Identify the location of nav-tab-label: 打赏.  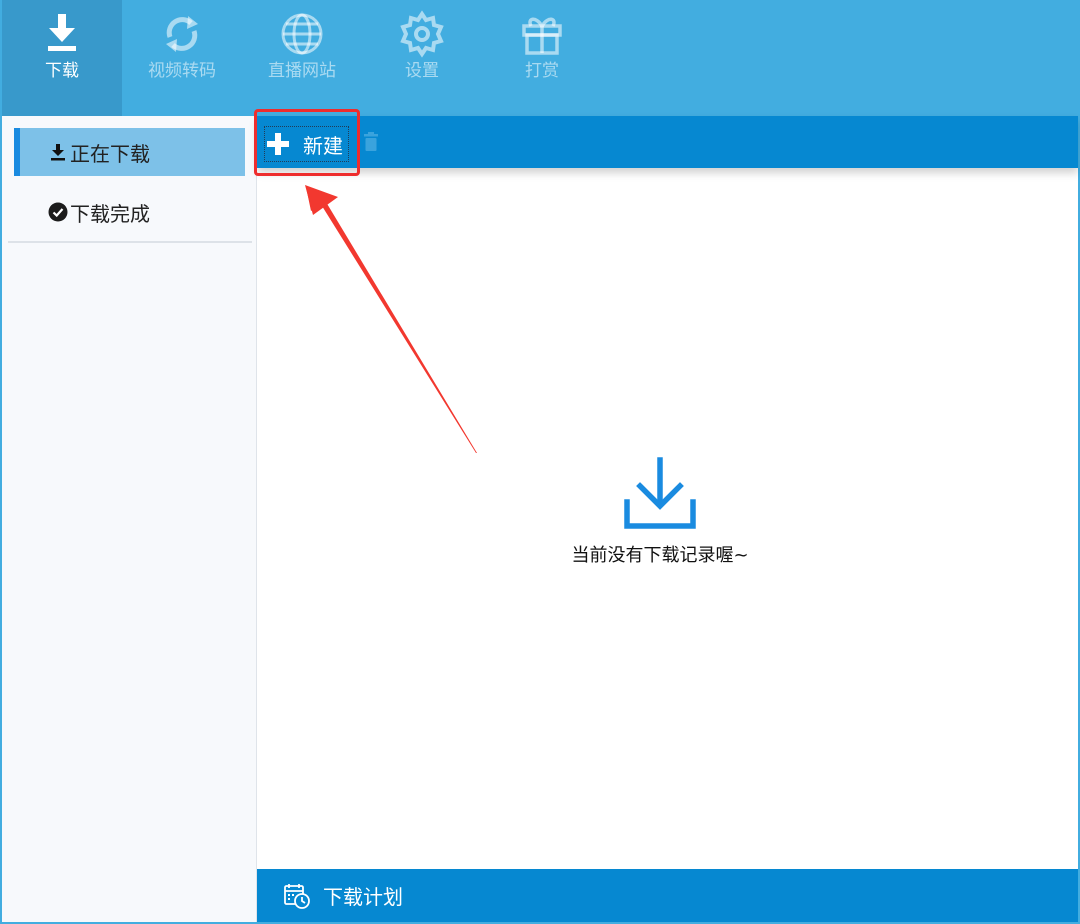
(542, 71).